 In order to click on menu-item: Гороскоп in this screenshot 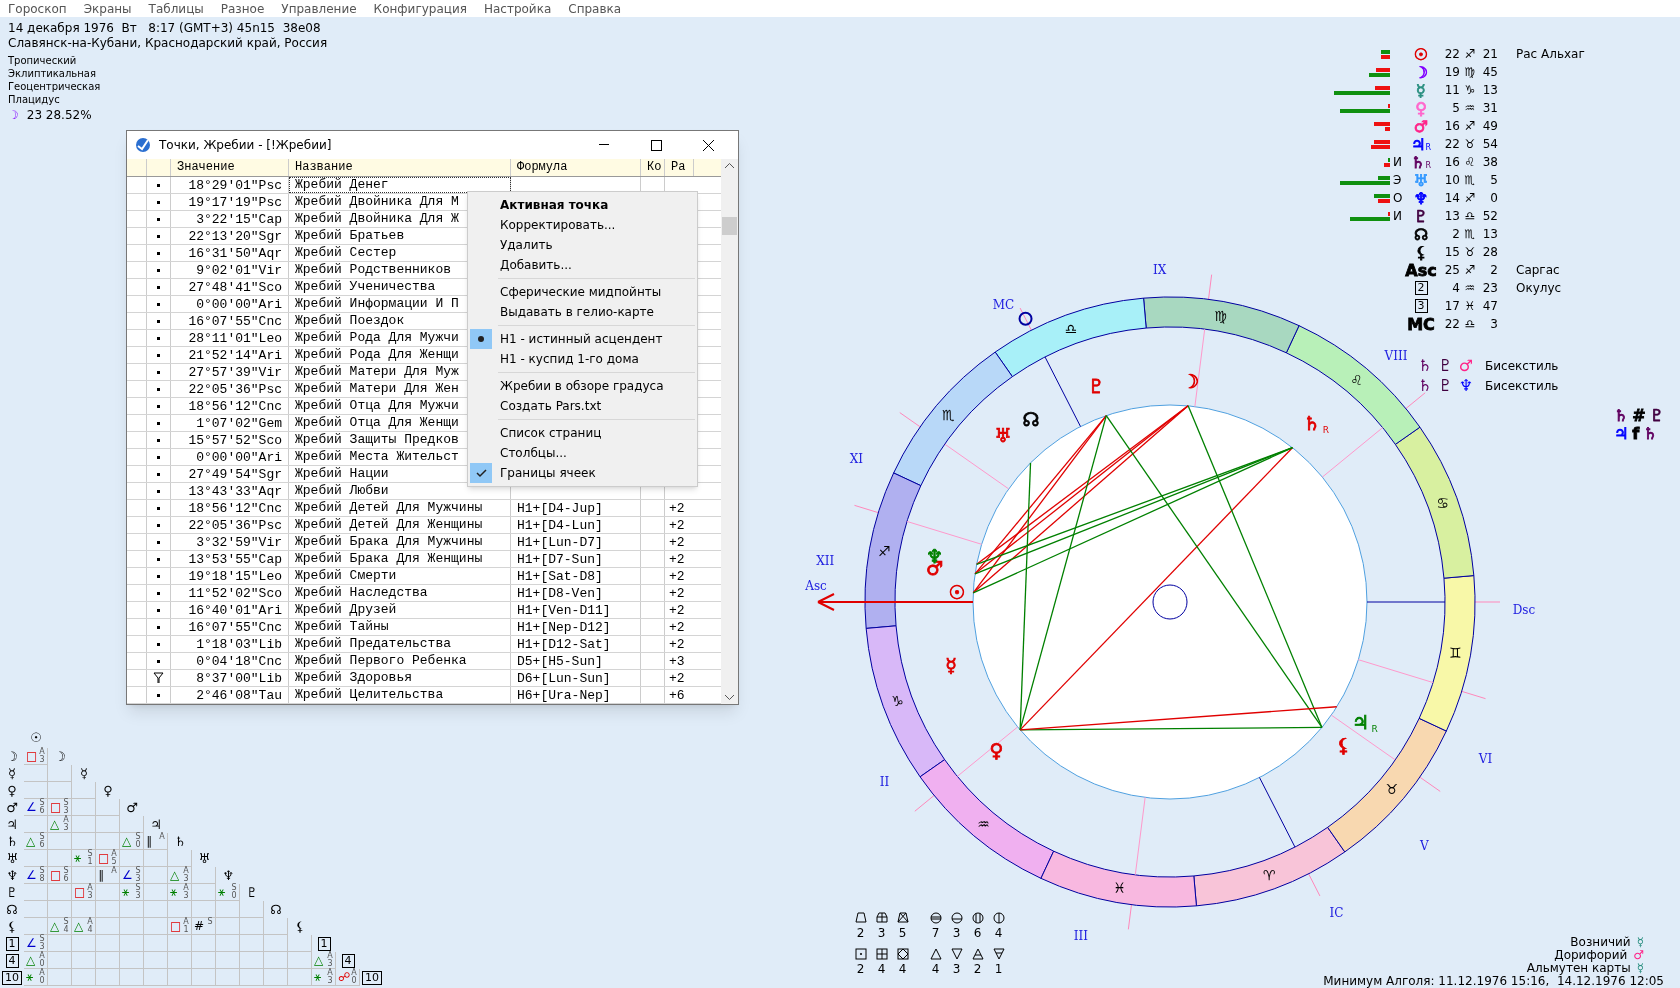, I will do `click(37, 8)`.